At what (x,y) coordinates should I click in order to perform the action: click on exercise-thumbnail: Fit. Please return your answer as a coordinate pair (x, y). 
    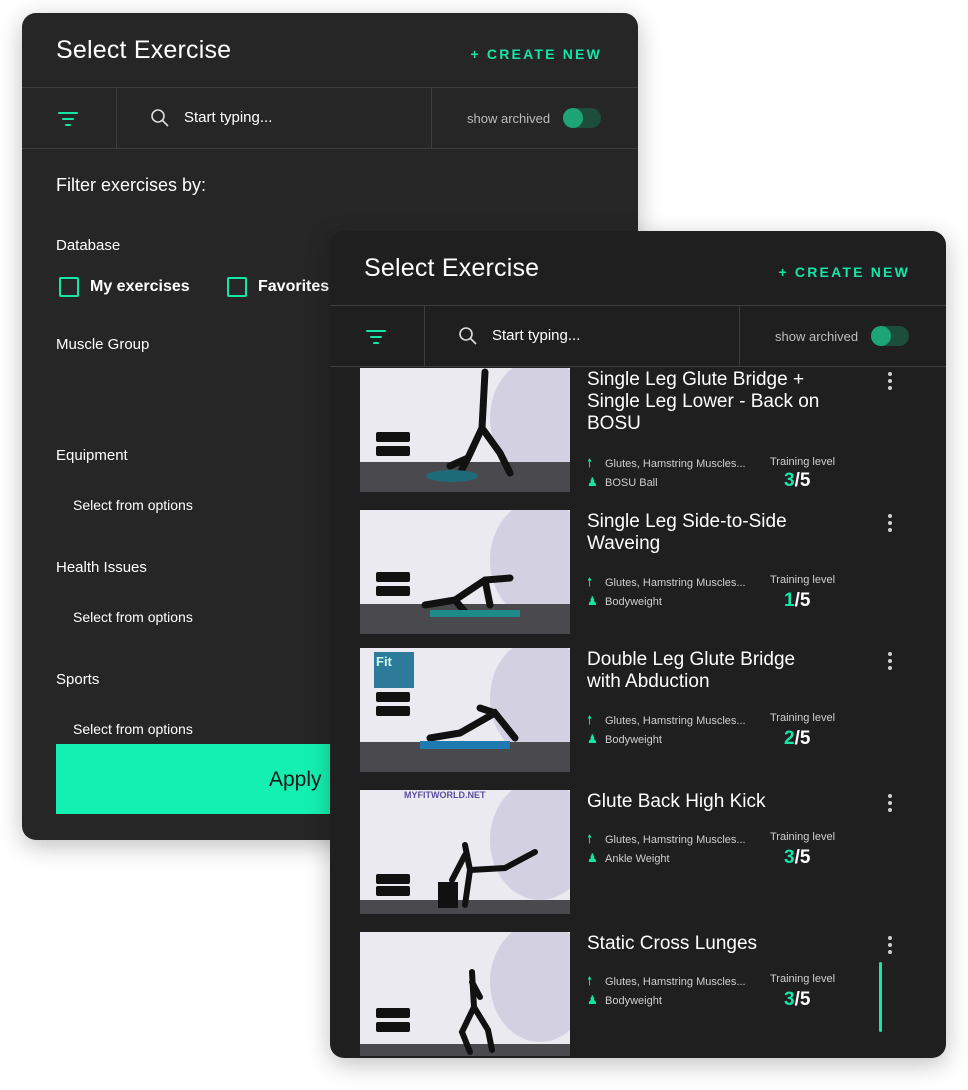
    Looking at the image, I should click on (465, 710).